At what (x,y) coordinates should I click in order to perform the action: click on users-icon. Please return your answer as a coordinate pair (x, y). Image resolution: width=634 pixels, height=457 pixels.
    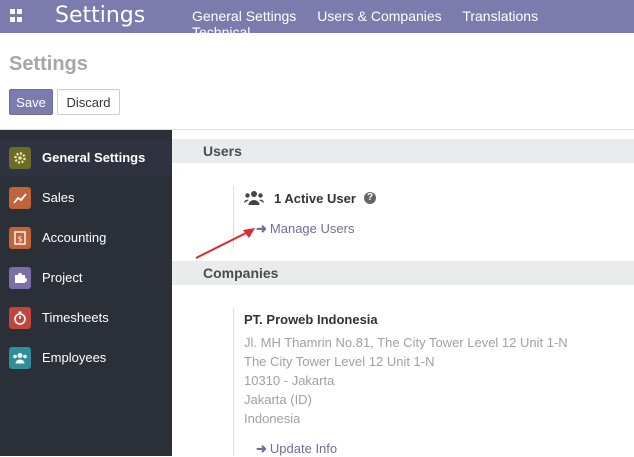
    Looking at the image, I should click on (254, 200).